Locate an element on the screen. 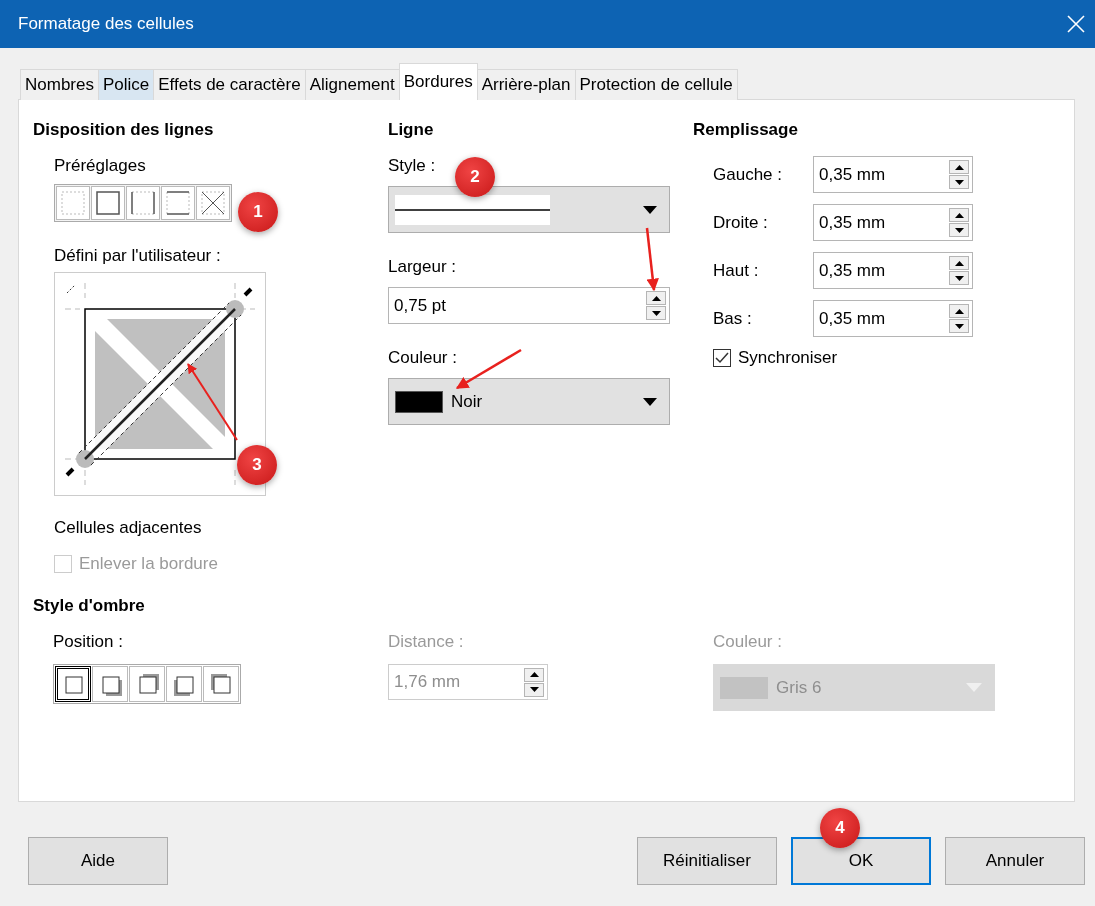 Image resolution: width=1095 pixels, height=906 pixels. checkbox-label: Enlever la bordure is located at coordinates (148, 564).